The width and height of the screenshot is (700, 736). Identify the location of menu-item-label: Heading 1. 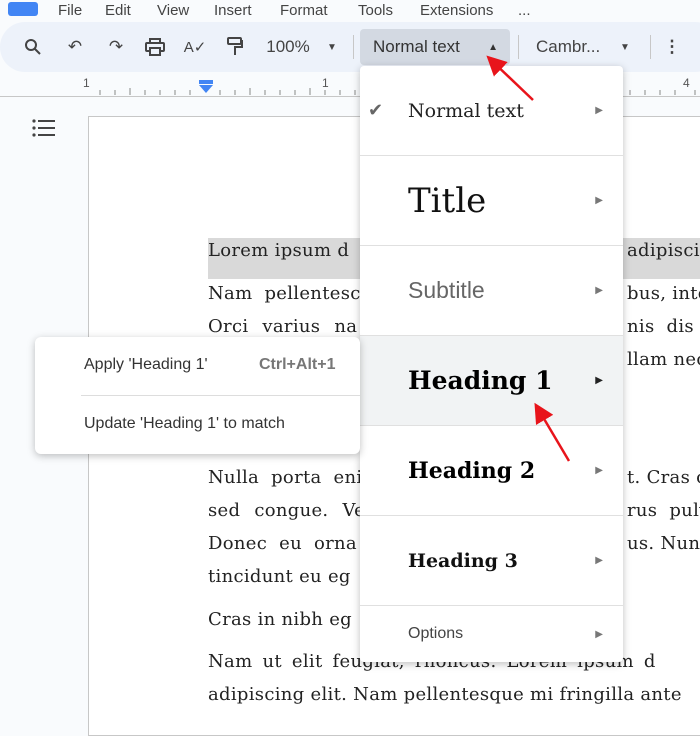
(480, 380).